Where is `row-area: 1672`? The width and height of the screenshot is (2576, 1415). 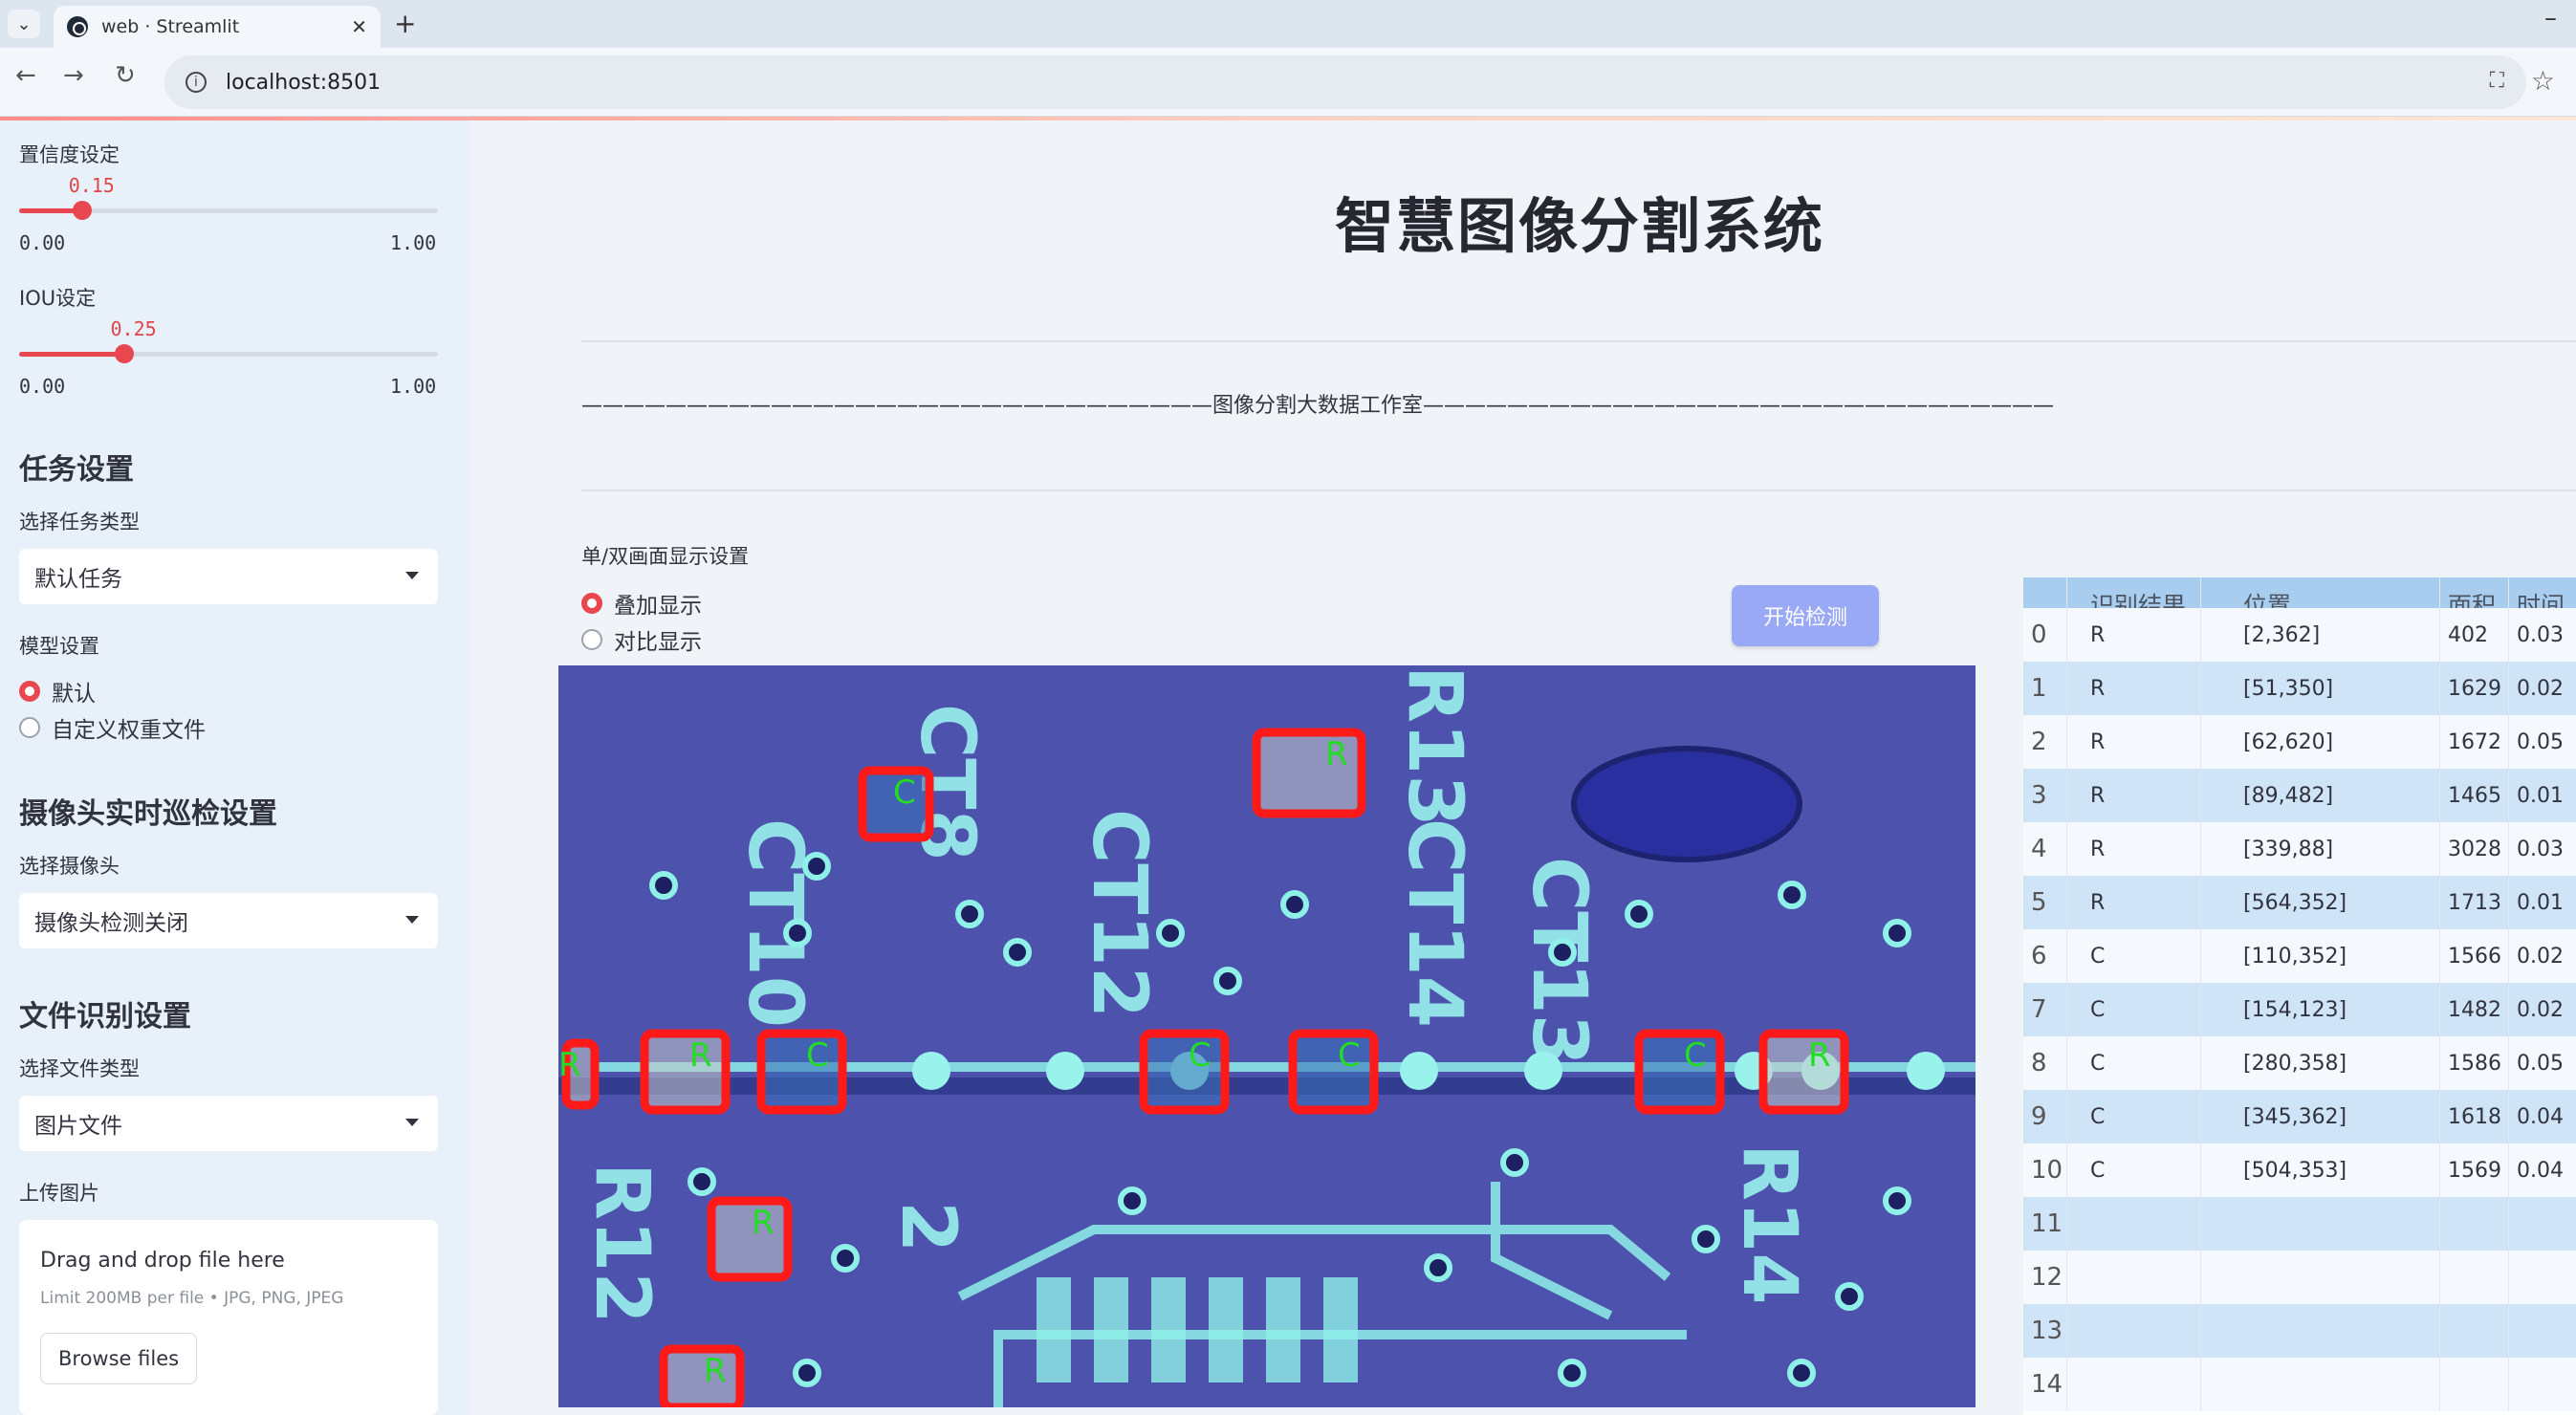 row-area: 1672 is located at coordinates (2474, 742).